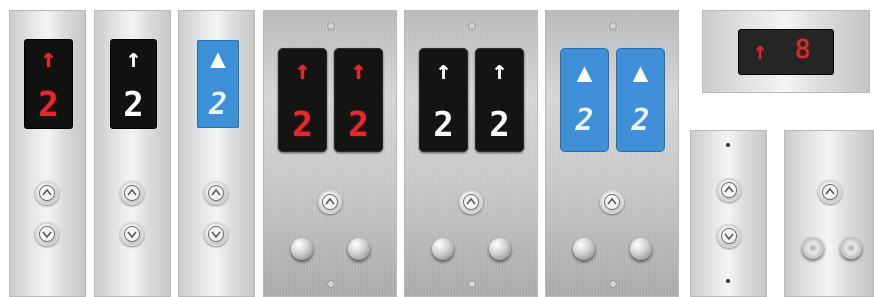 The width and height of the screenshot is (874, 297). Describe the element at coordinates (132, 153) in the screenshot. I see `elevator-panel-2: ↑ 2` at that location.